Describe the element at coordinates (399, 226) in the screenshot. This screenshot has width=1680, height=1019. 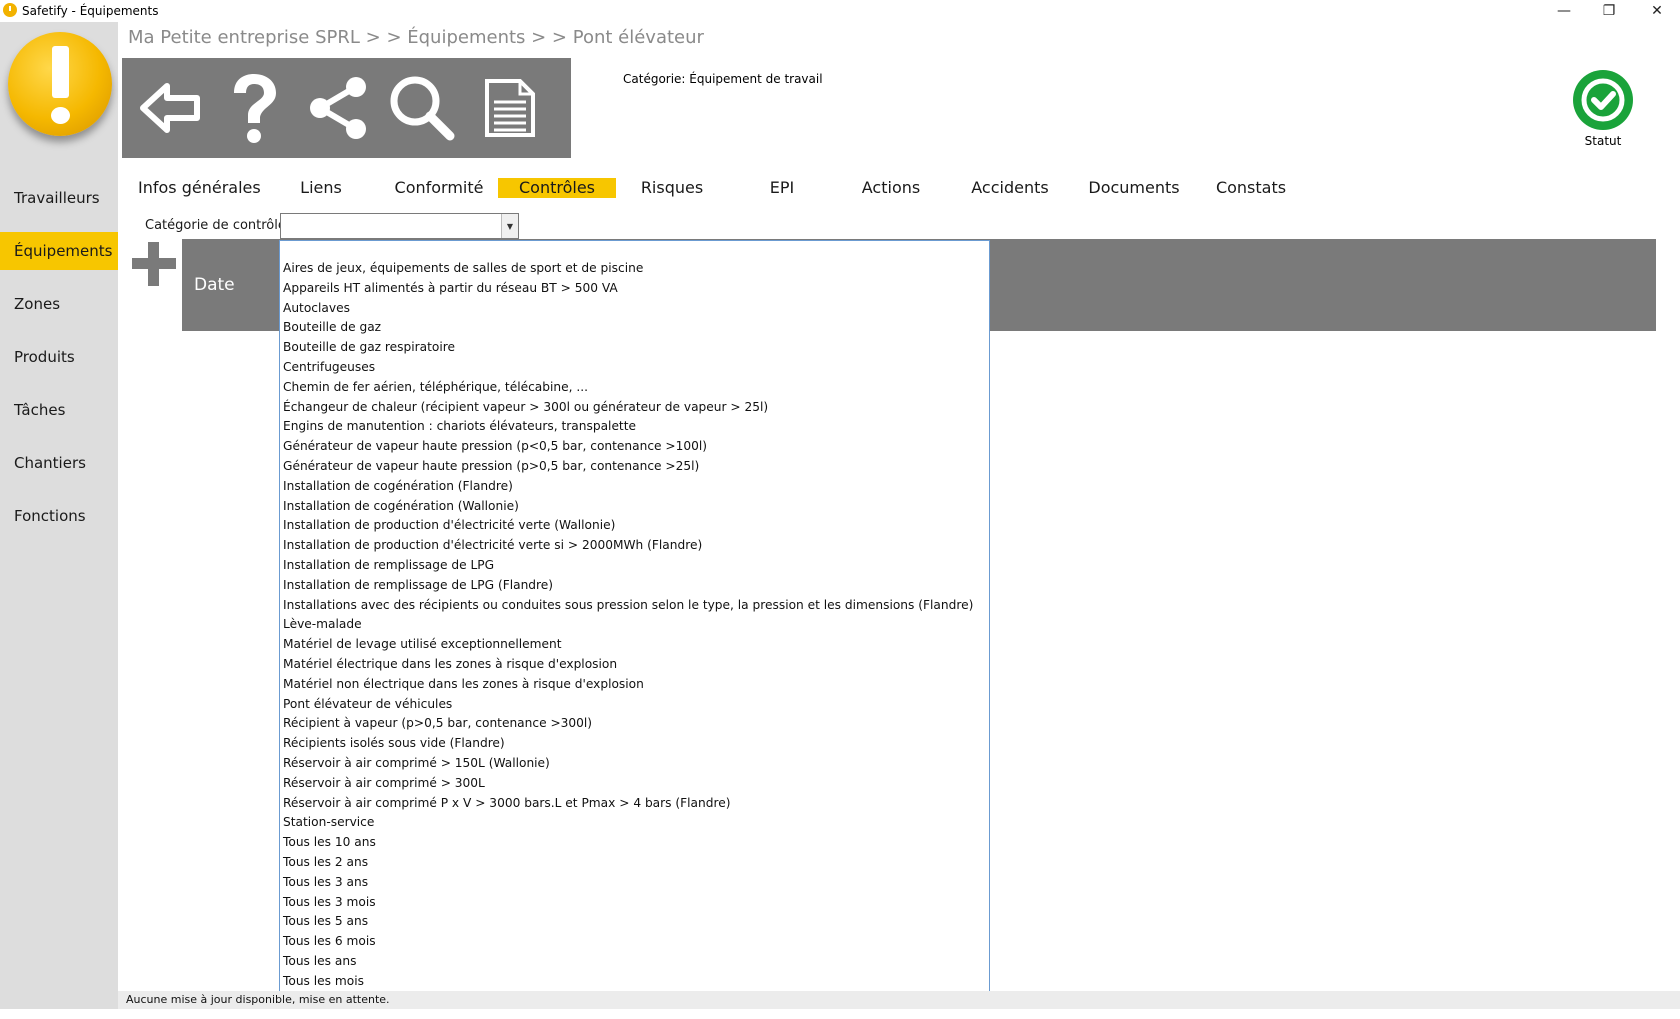
I see `control-category-select: ▼` at that location.